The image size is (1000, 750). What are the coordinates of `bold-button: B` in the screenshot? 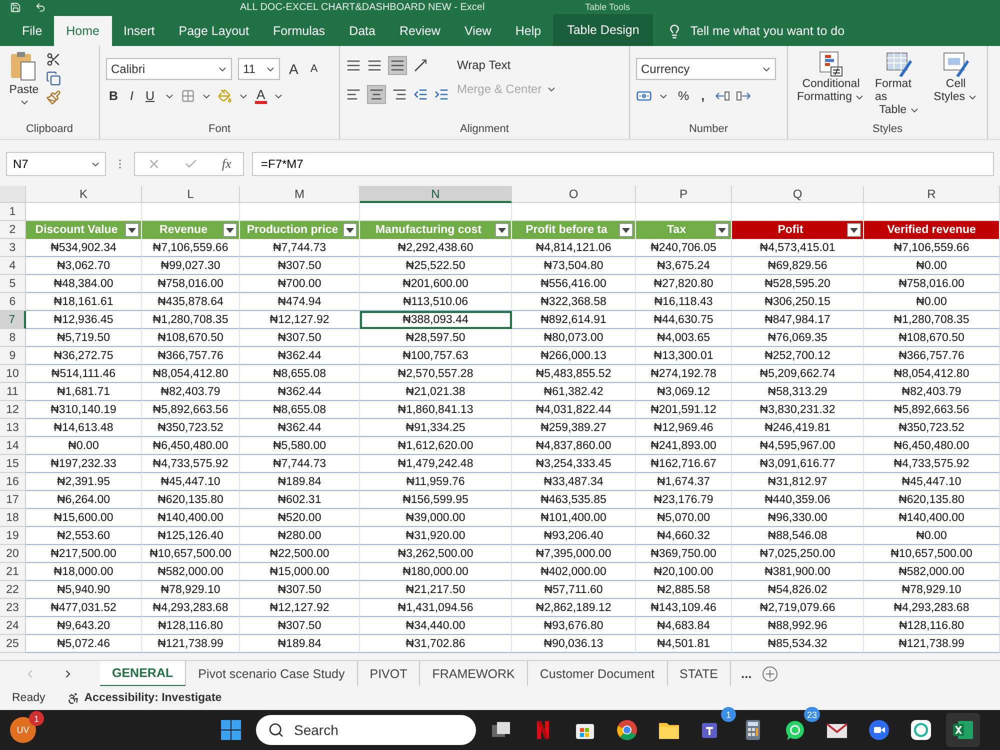 It's located at (114, 96).